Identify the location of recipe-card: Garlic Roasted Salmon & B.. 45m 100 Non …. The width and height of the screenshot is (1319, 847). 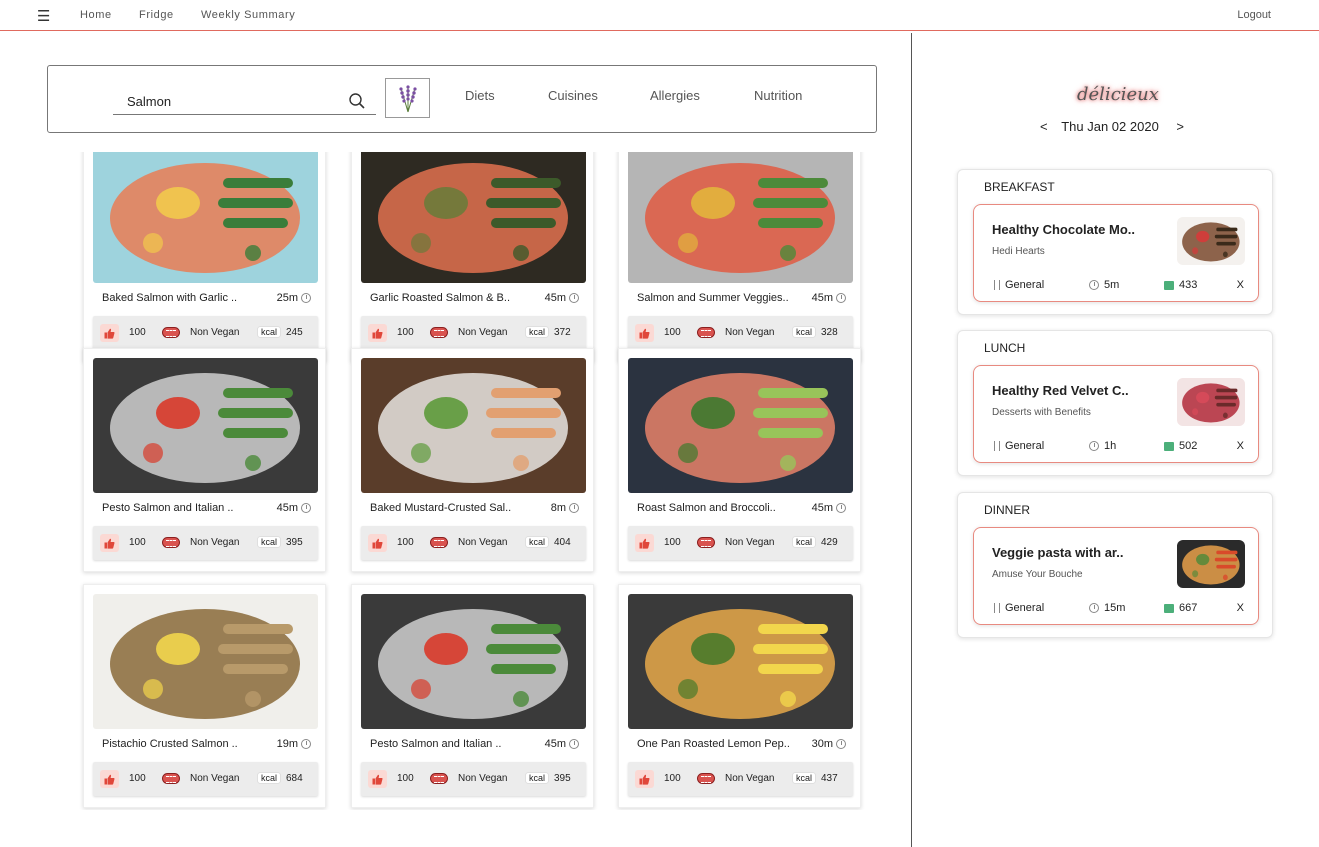
(472, 257).